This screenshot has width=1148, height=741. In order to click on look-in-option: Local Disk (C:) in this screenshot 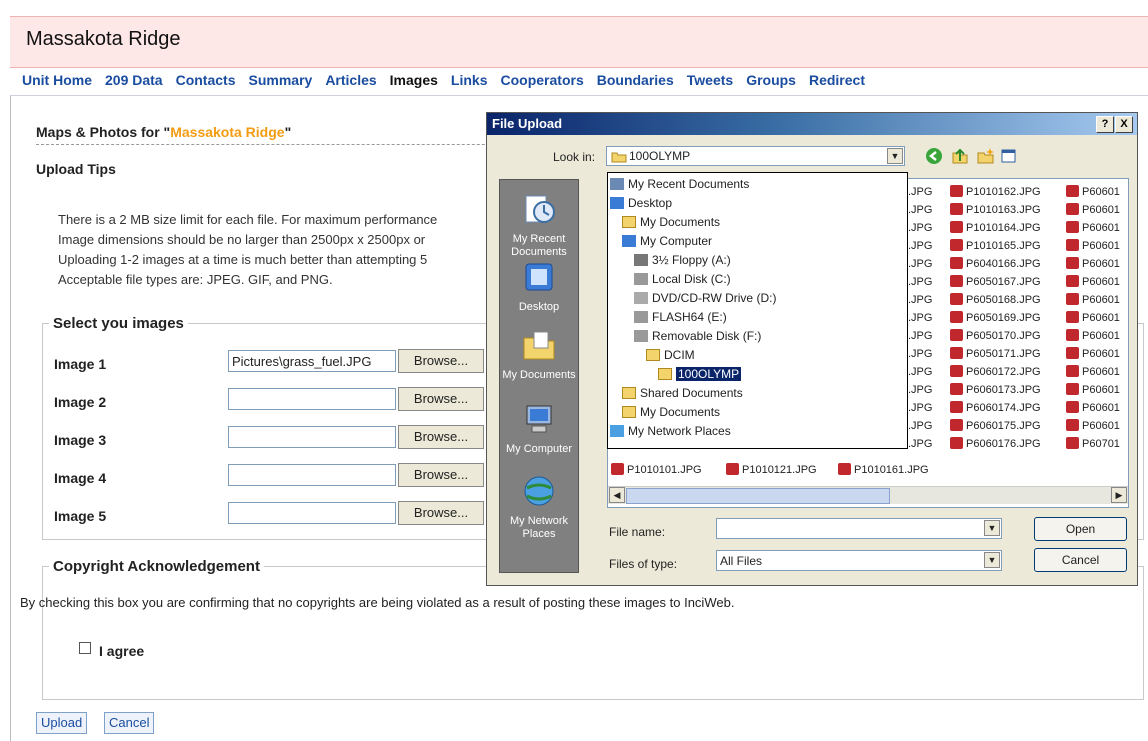, I will do `click(682, 279)`.